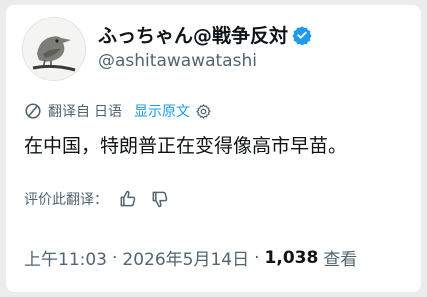 Image resolution: width=427 pixels, height=297 pixels. I want to click on source-language: 日语, so click(108, 112).